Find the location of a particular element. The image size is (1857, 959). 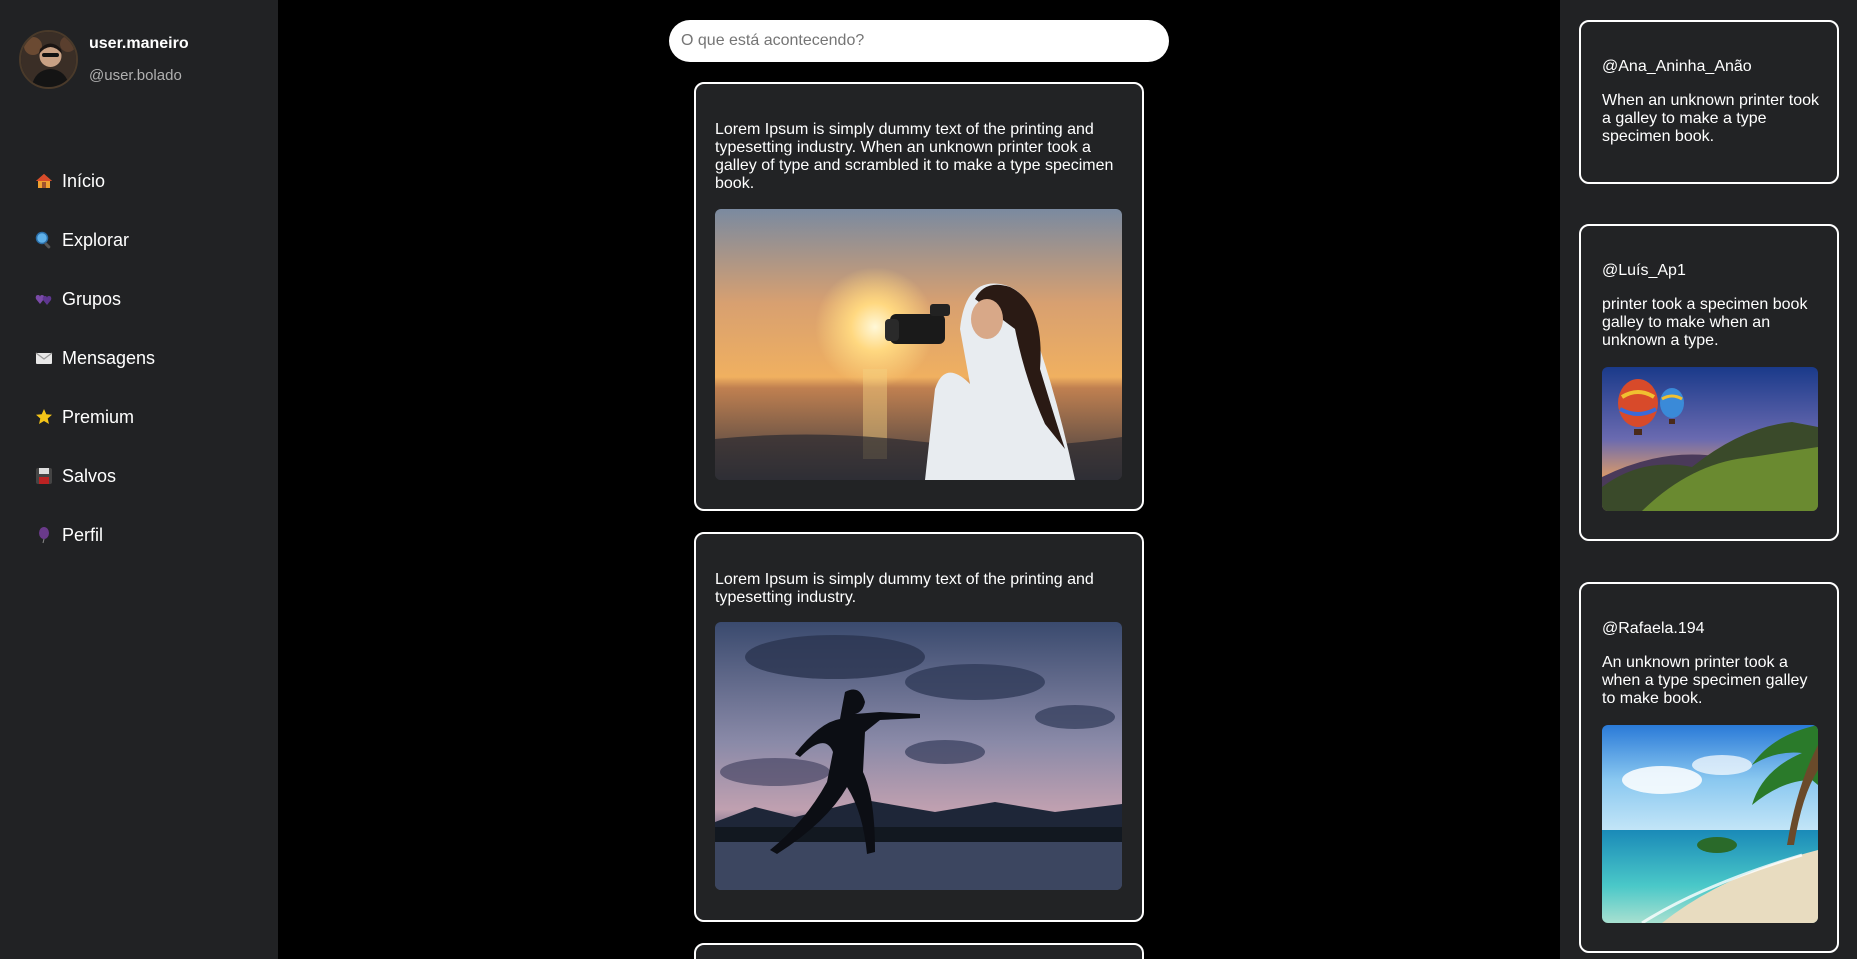

nav-item-mensagens: Mensagens is located at coordinates (95, 358).